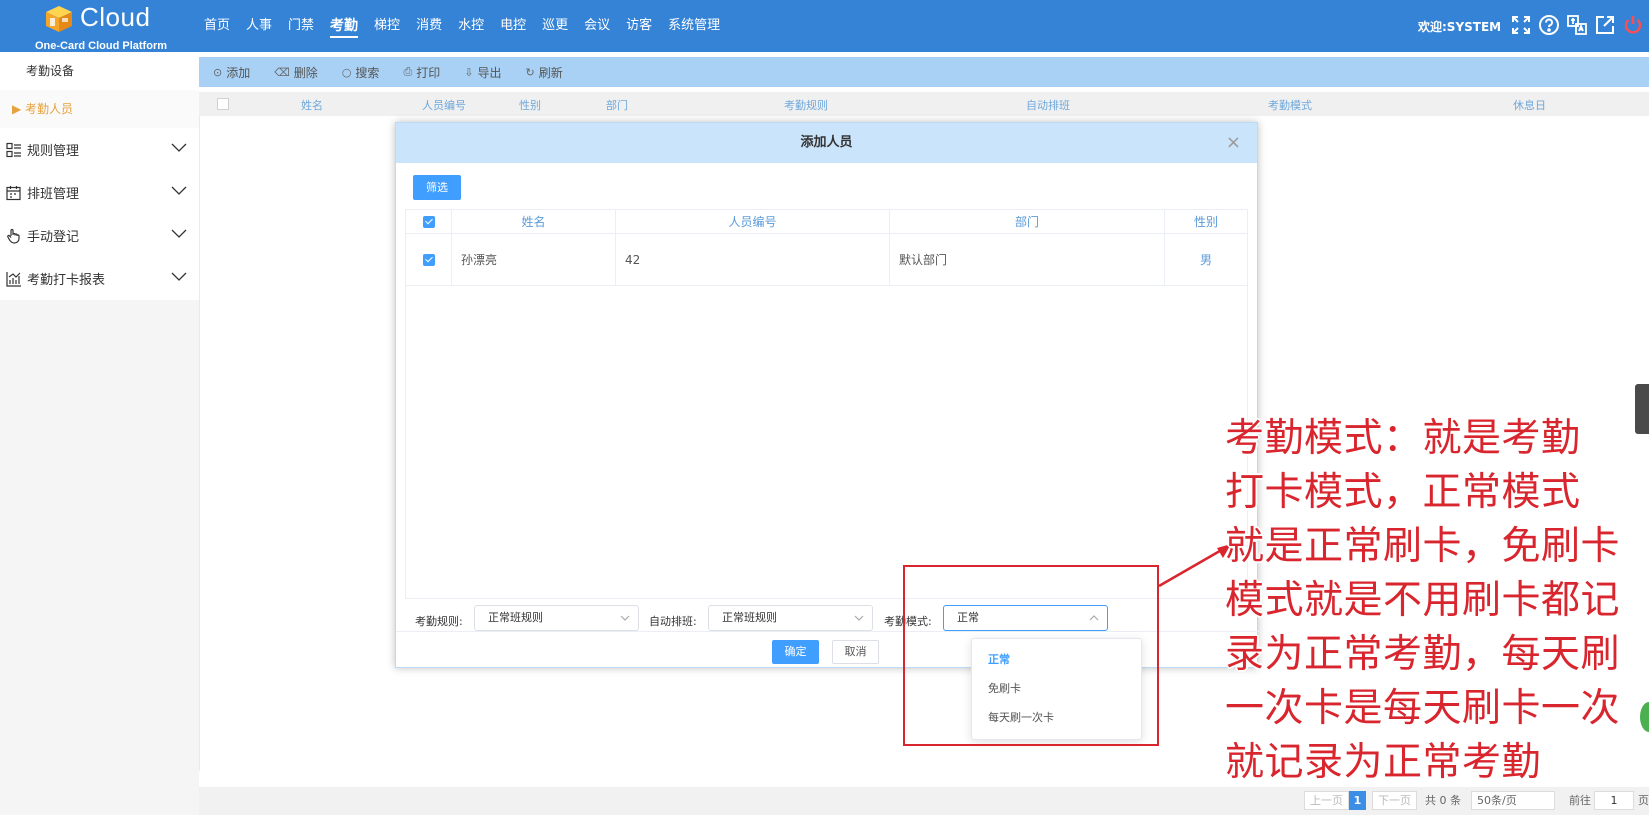  I want to click on logo-subtitle: One-Card Cloud Platform, so click(101, 46).